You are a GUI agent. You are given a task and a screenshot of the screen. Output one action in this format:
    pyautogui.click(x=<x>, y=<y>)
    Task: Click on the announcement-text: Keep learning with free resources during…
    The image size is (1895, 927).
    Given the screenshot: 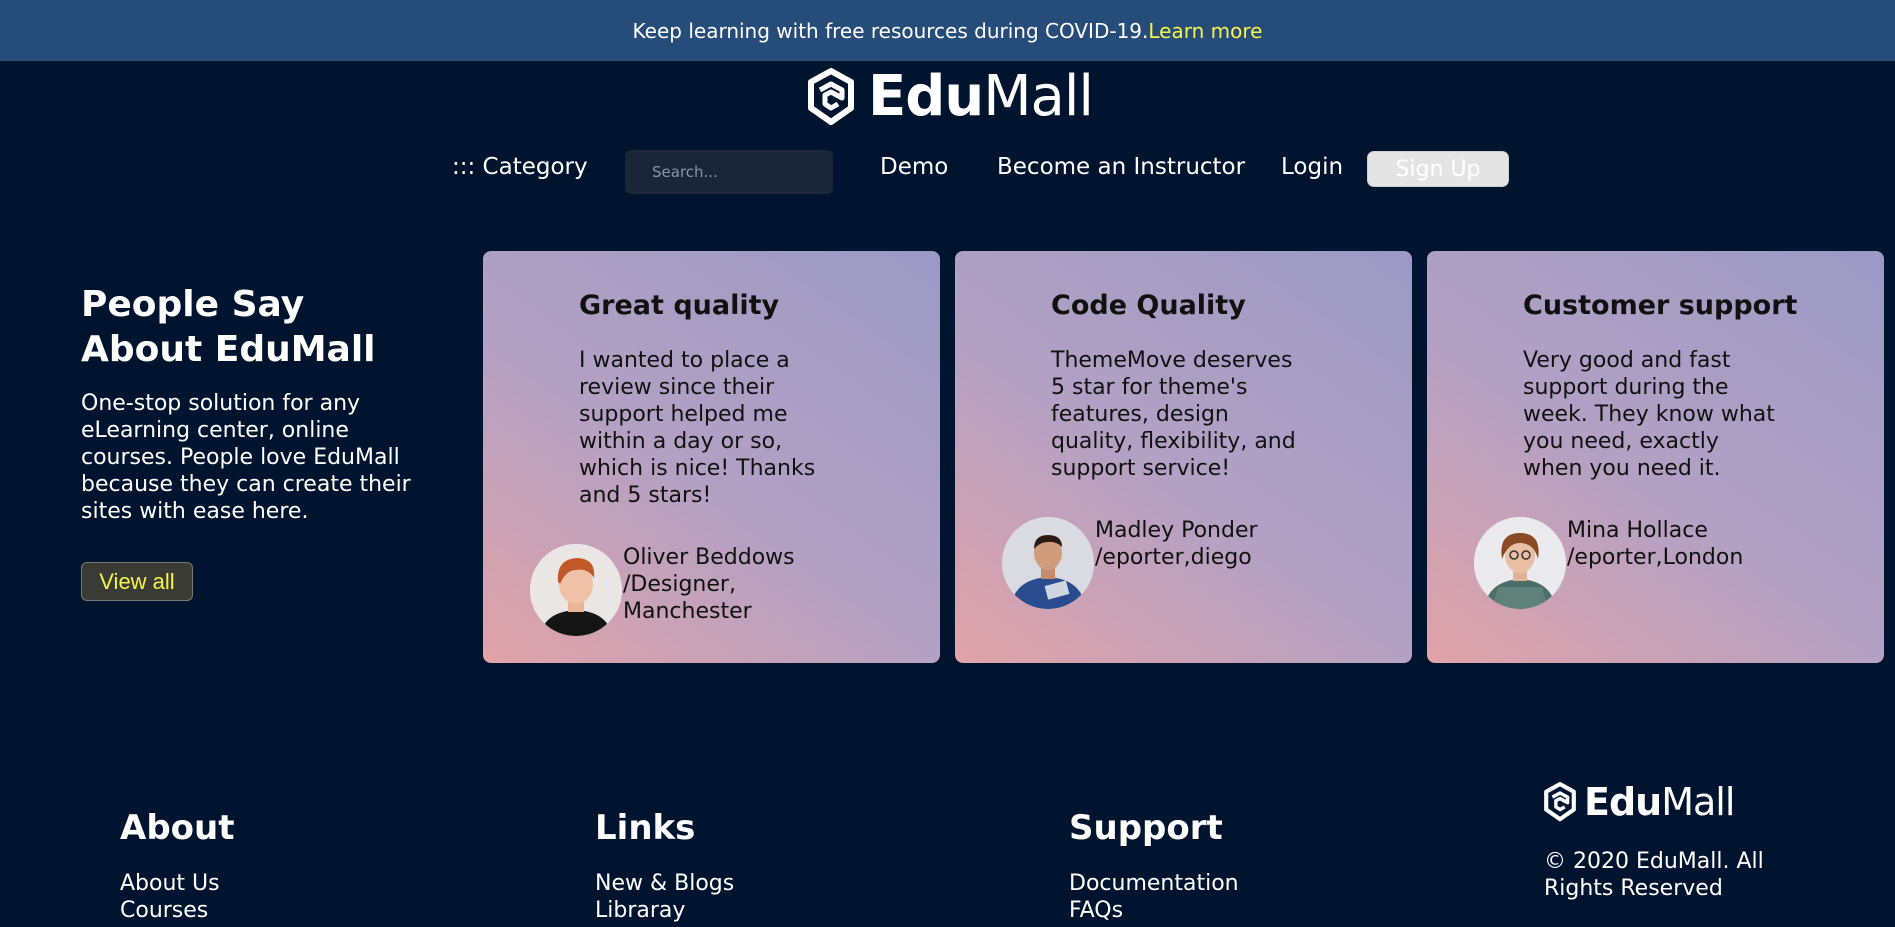 What is the action you would take?
    pyautogui.click(x=890, y=30)
    